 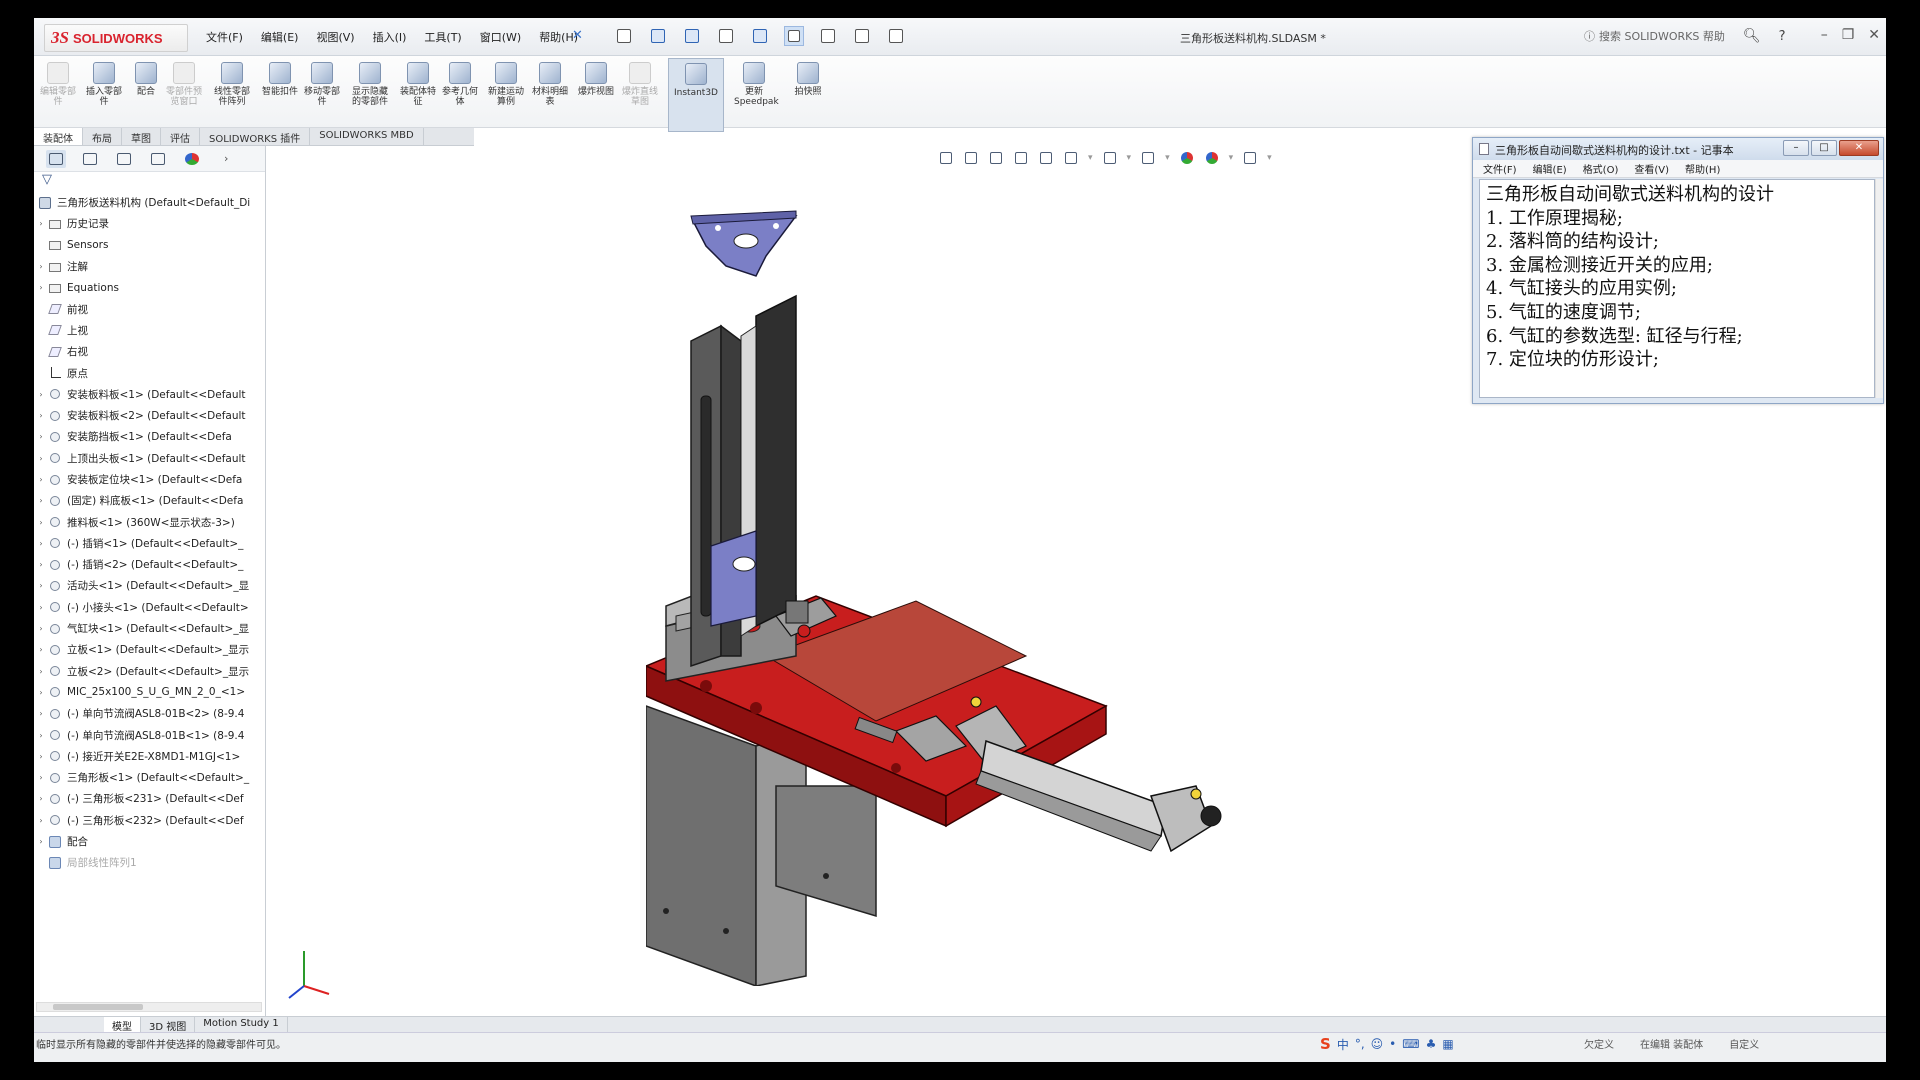 What do you see at coordinates (1431, 1044) in the screenshot?
I see `skin-icon: ♣` at bounding box center [1431, 1044].